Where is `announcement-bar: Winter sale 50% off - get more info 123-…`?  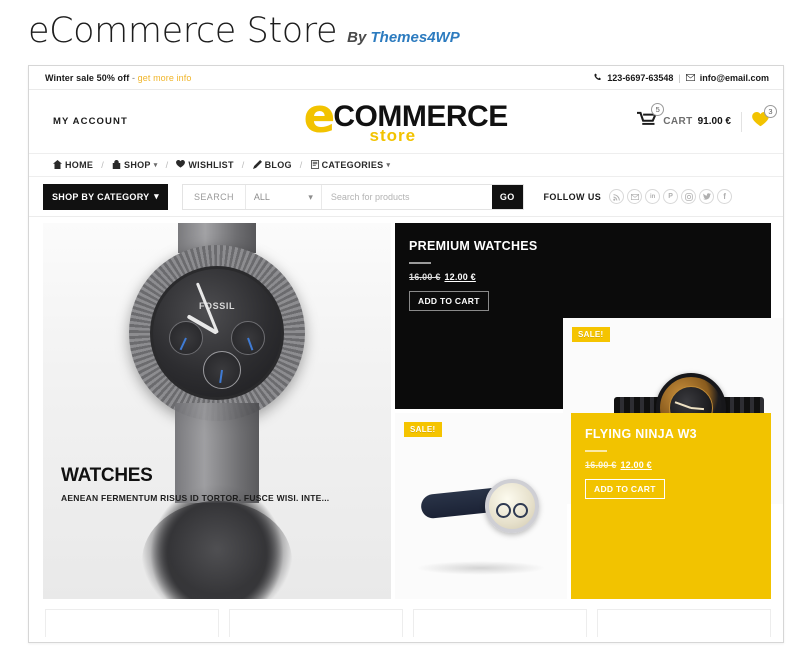
announcement-bar: Winter sale 50% off - get more info 123-… is located at coordinates (406, 78).